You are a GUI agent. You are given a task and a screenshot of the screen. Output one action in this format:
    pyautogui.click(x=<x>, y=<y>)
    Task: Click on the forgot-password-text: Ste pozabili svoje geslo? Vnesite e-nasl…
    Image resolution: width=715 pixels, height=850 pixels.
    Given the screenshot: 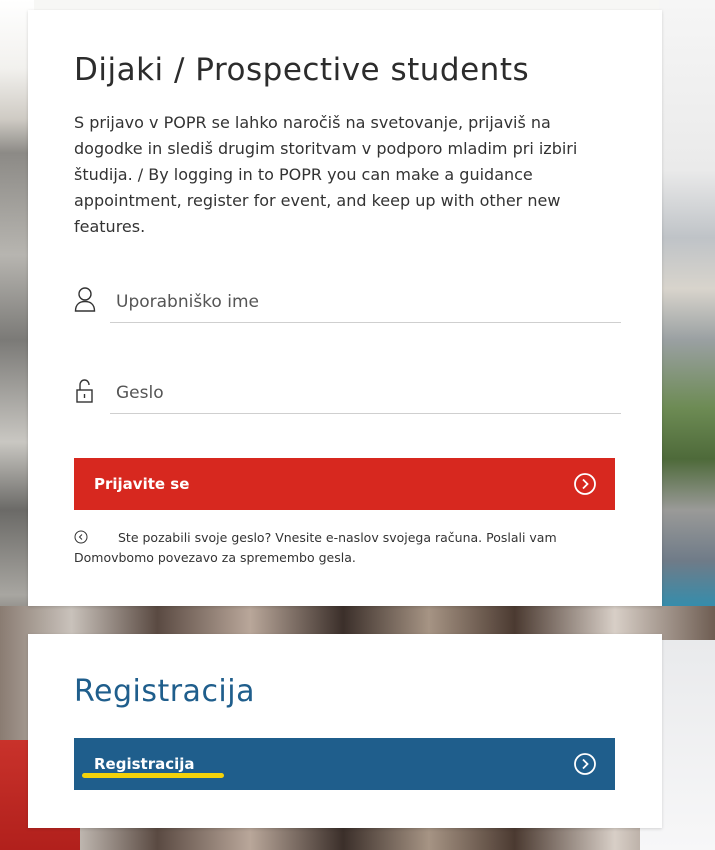 What is the action you would take?
    pyautogui.click(x=346, y=548)
    